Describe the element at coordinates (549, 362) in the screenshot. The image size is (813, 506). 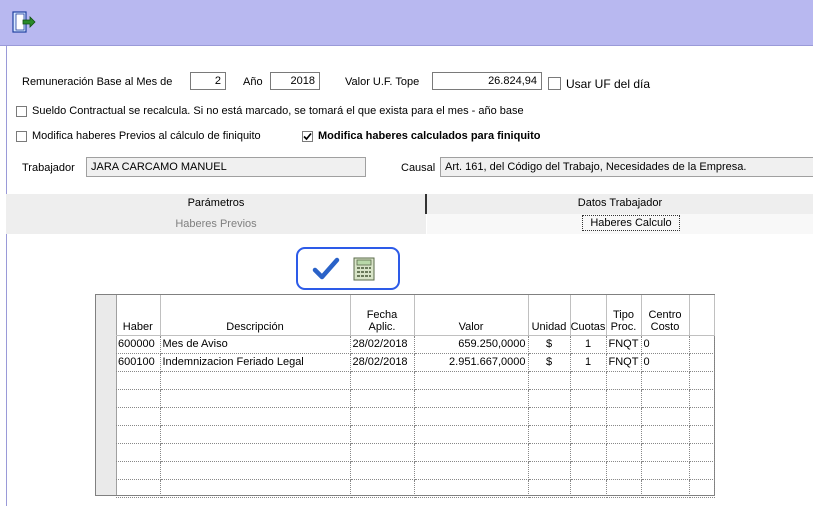
I see `cell-unidad: $` at that location.